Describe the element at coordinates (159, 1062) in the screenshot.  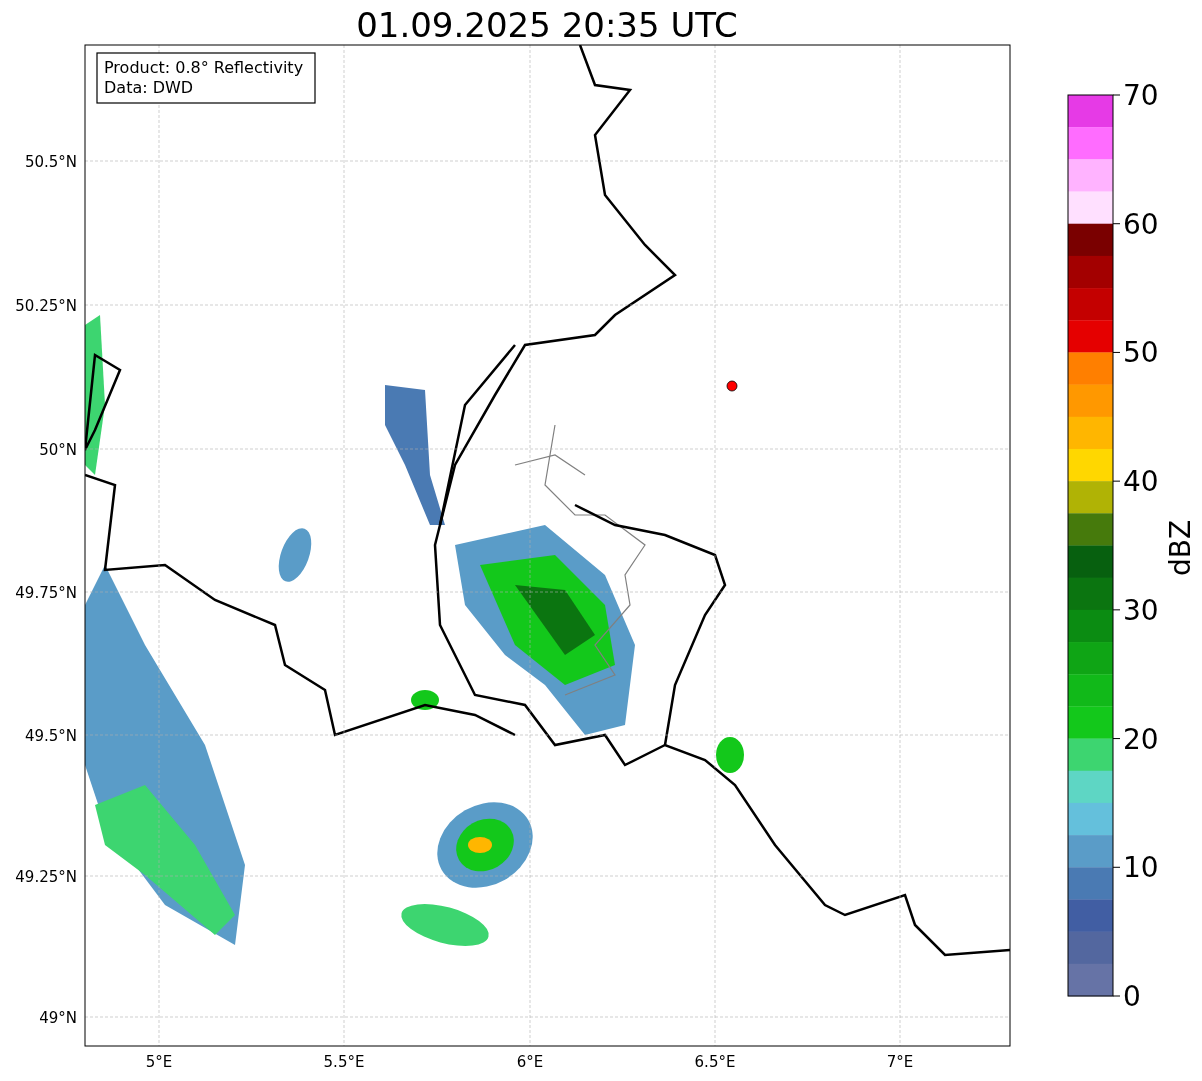
I see `longitude-label: 5°E` at that location.